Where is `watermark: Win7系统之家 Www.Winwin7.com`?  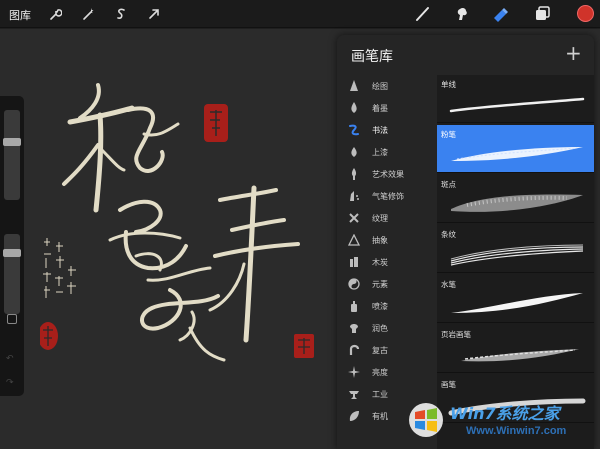 watermark: Win7系统之家 Www.Winwin7.com is located at coordinates (500, 420).